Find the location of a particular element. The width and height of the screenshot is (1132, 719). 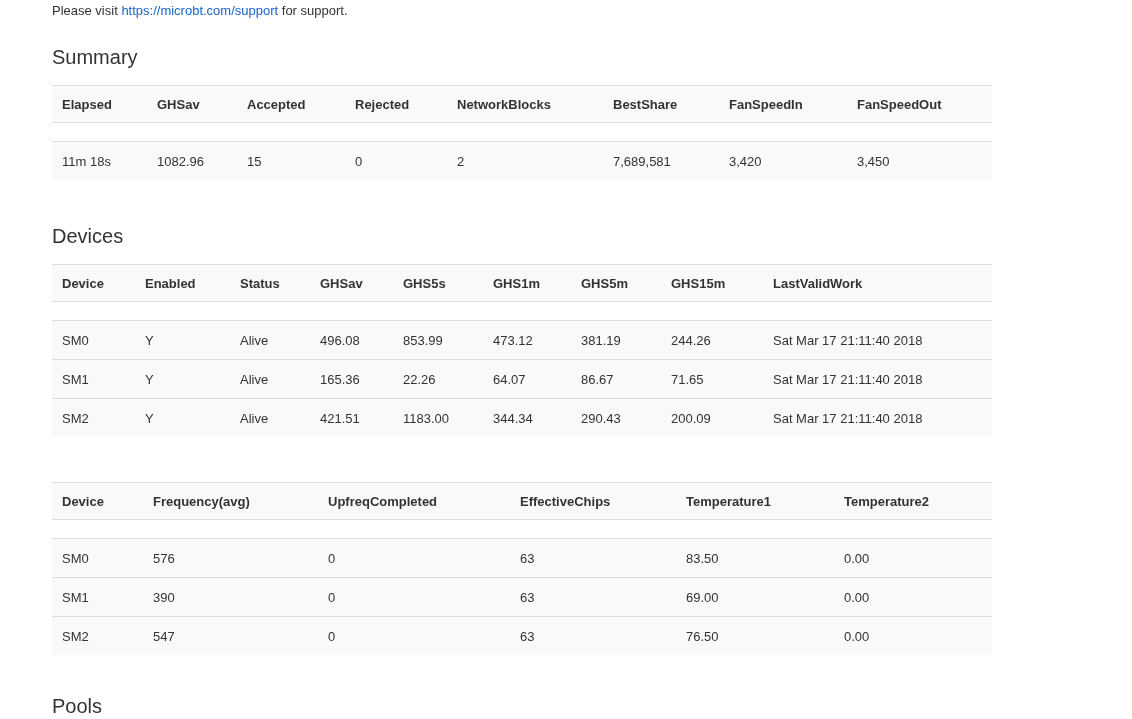

table-cell: 1183.00 is located at coordinates (438, 417).